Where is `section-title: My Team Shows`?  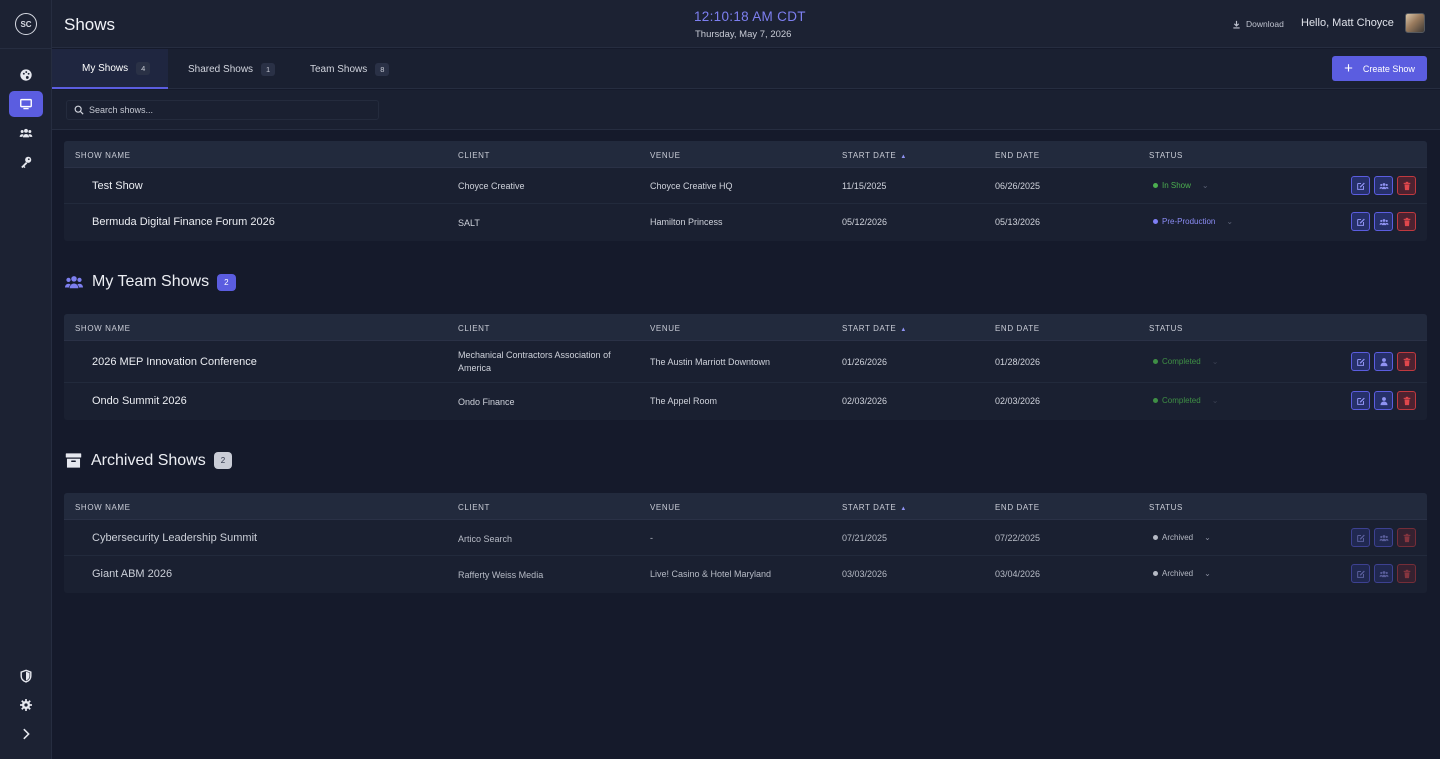
section-title: My Team Shows is located at coordinates (151, 281).